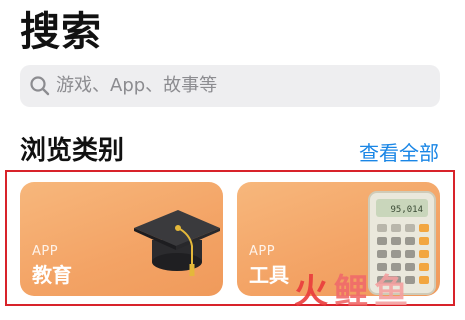 The width and height of the screenshot is (465, 320). I want to click on page-title: 搜索, so click(61, 32).